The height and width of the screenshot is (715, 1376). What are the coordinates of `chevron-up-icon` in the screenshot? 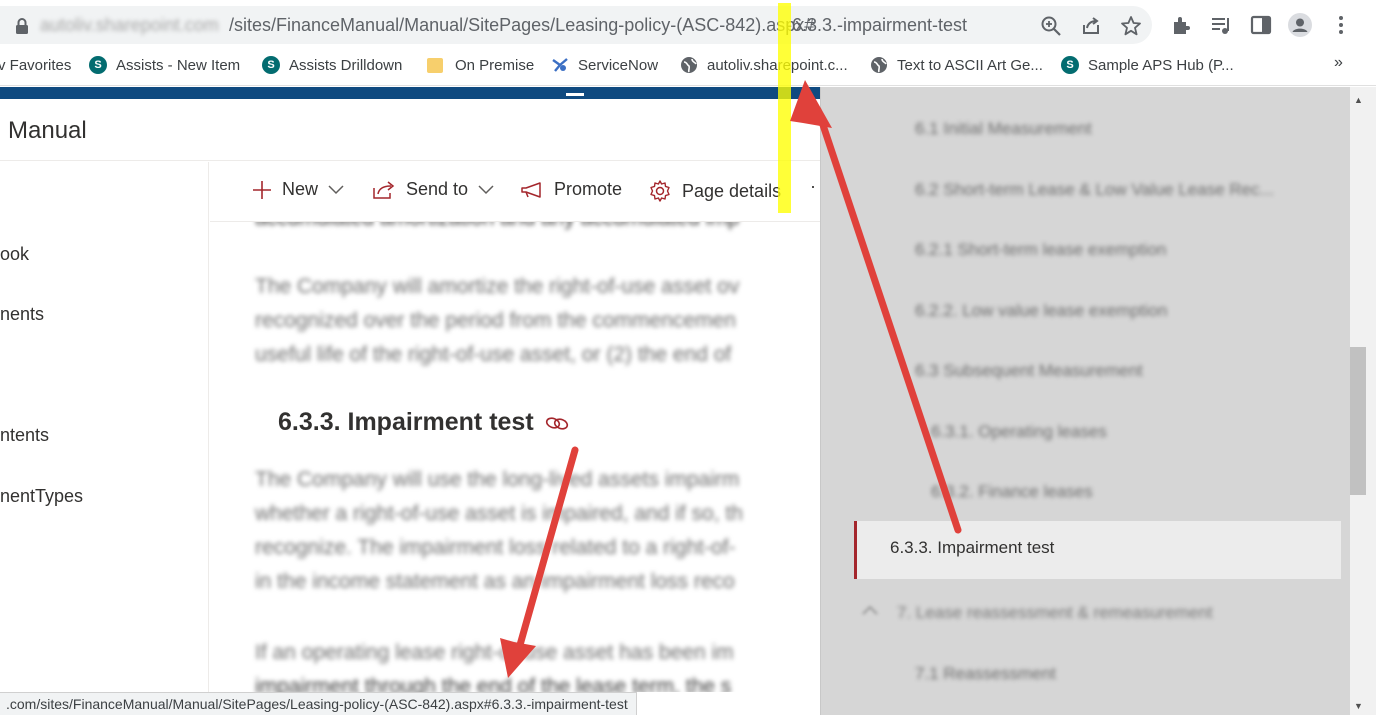 It's located at (870, 610).